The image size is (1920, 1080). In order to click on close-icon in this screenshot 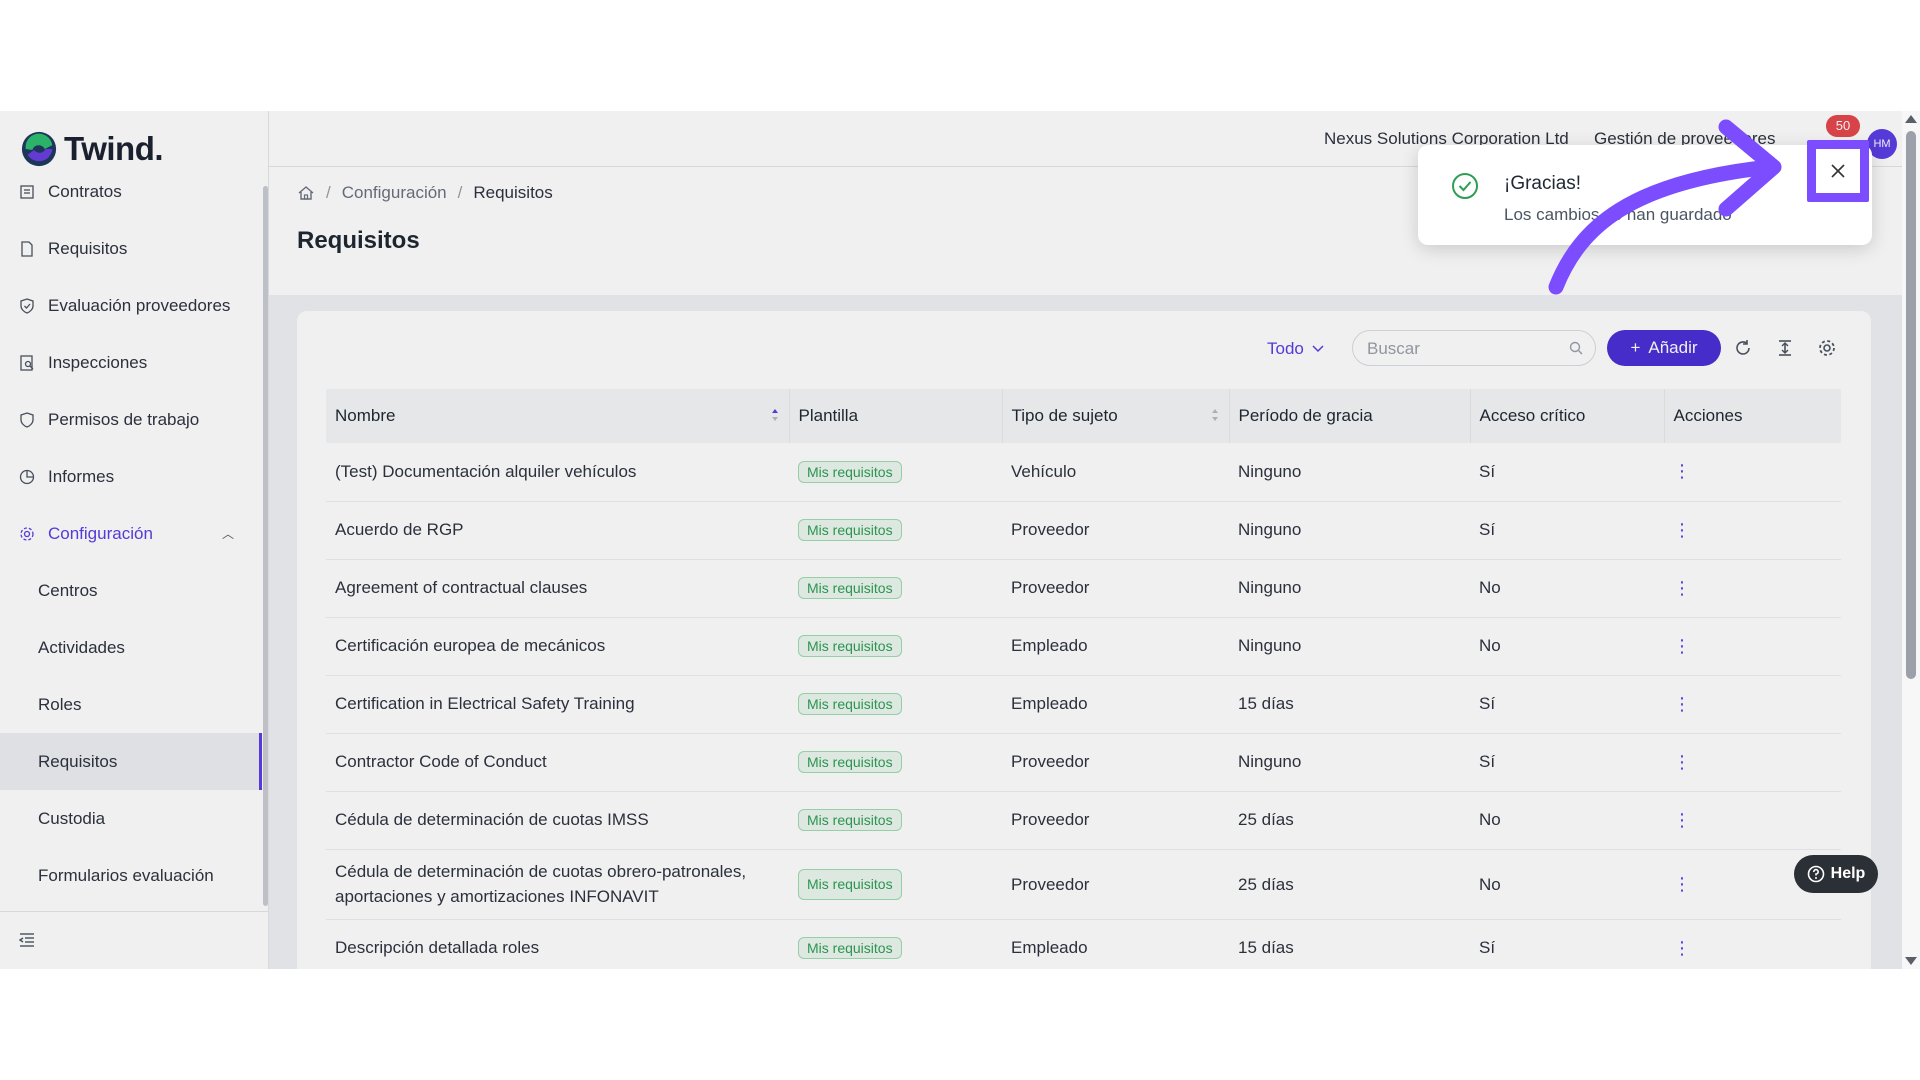, I will do `click(1838, 171)`.